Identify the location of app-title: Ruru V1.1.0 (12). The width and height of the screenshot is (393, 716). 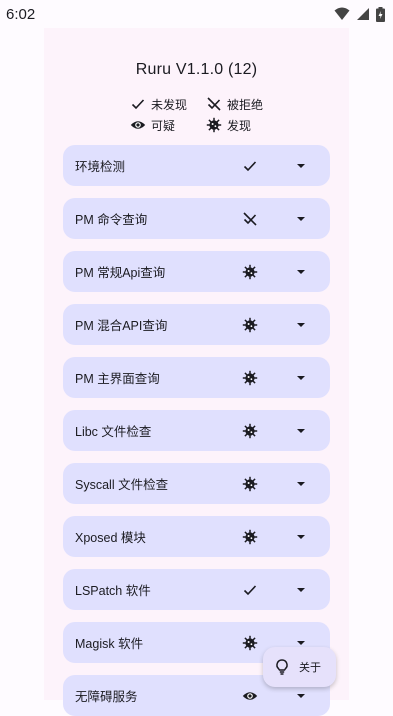
(196, 69).